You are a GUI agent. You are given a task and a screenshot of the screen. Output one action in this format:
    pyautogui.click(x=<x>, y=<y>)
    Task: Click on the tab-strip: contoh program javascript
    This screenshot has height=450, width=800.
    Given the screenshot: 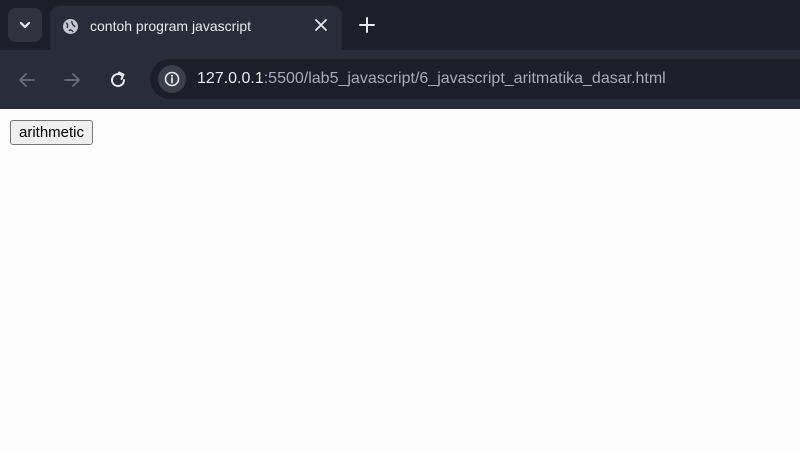 What is the action you would take?
    pyautogui.click(x=400, y=25)
    